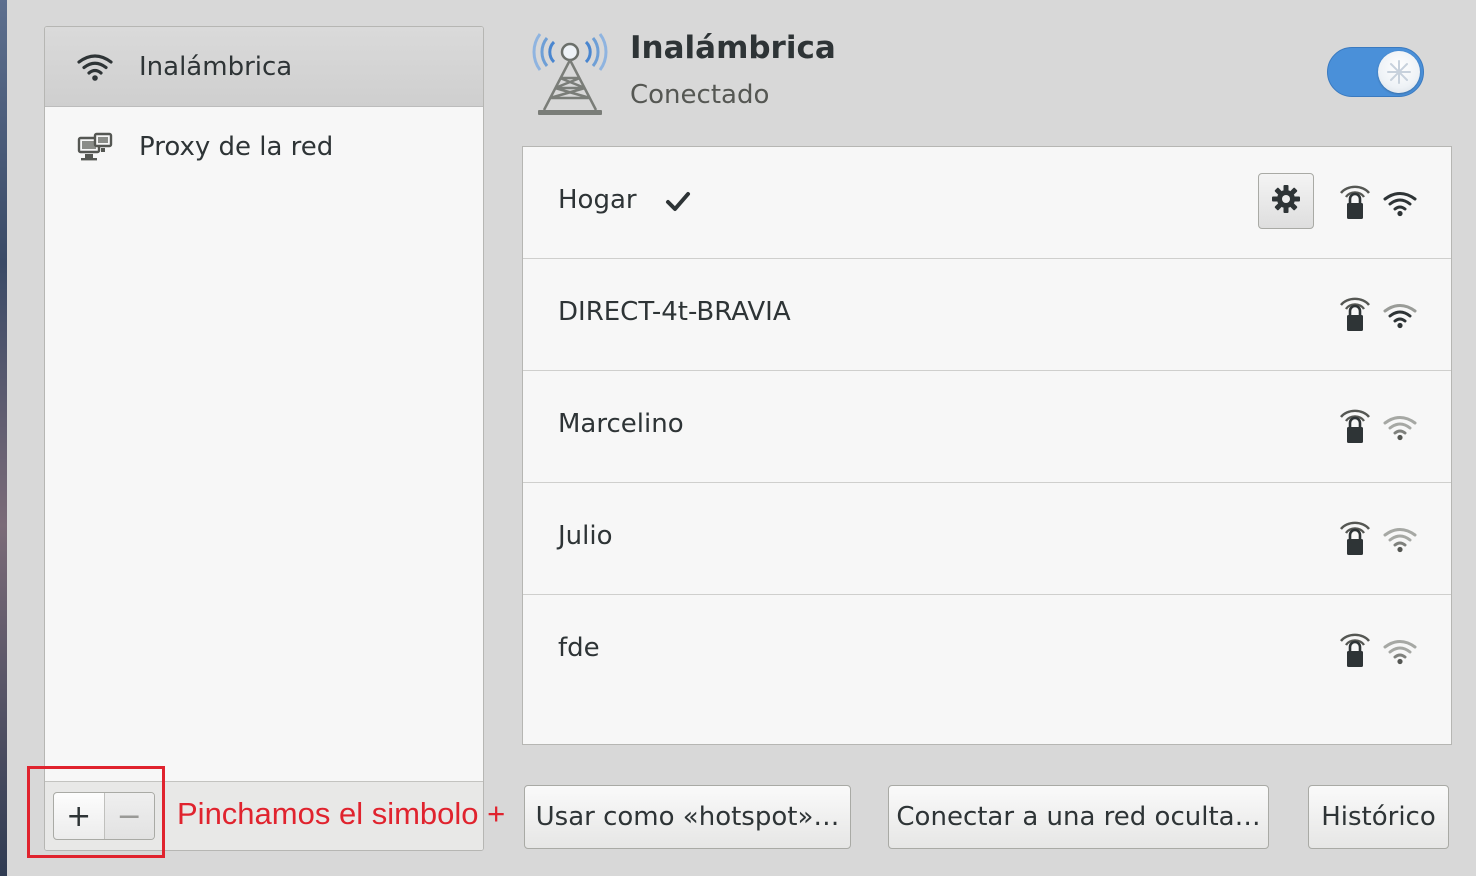  Describe the element at coordinates (341, 813) in the screenshot. I see `annotation-text: Pinchamos el simbolo +` at that location.